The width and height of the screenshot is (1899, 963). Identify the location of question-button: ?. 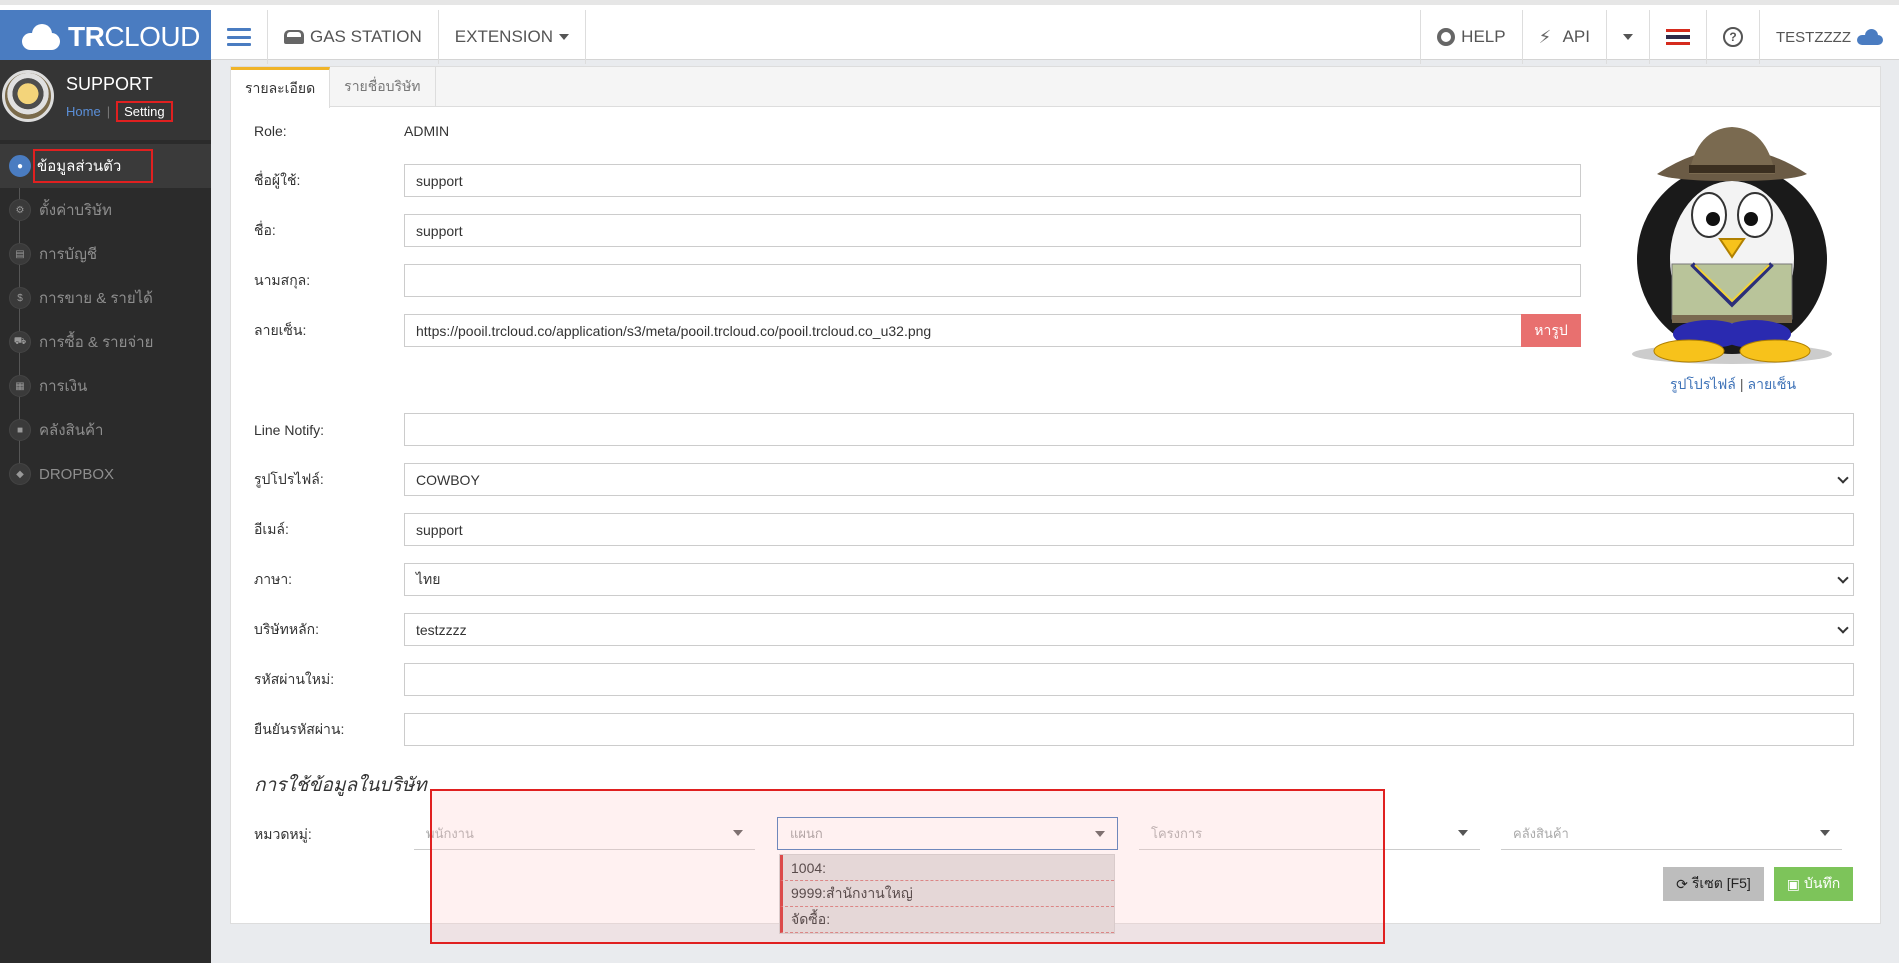
(1732, 37).